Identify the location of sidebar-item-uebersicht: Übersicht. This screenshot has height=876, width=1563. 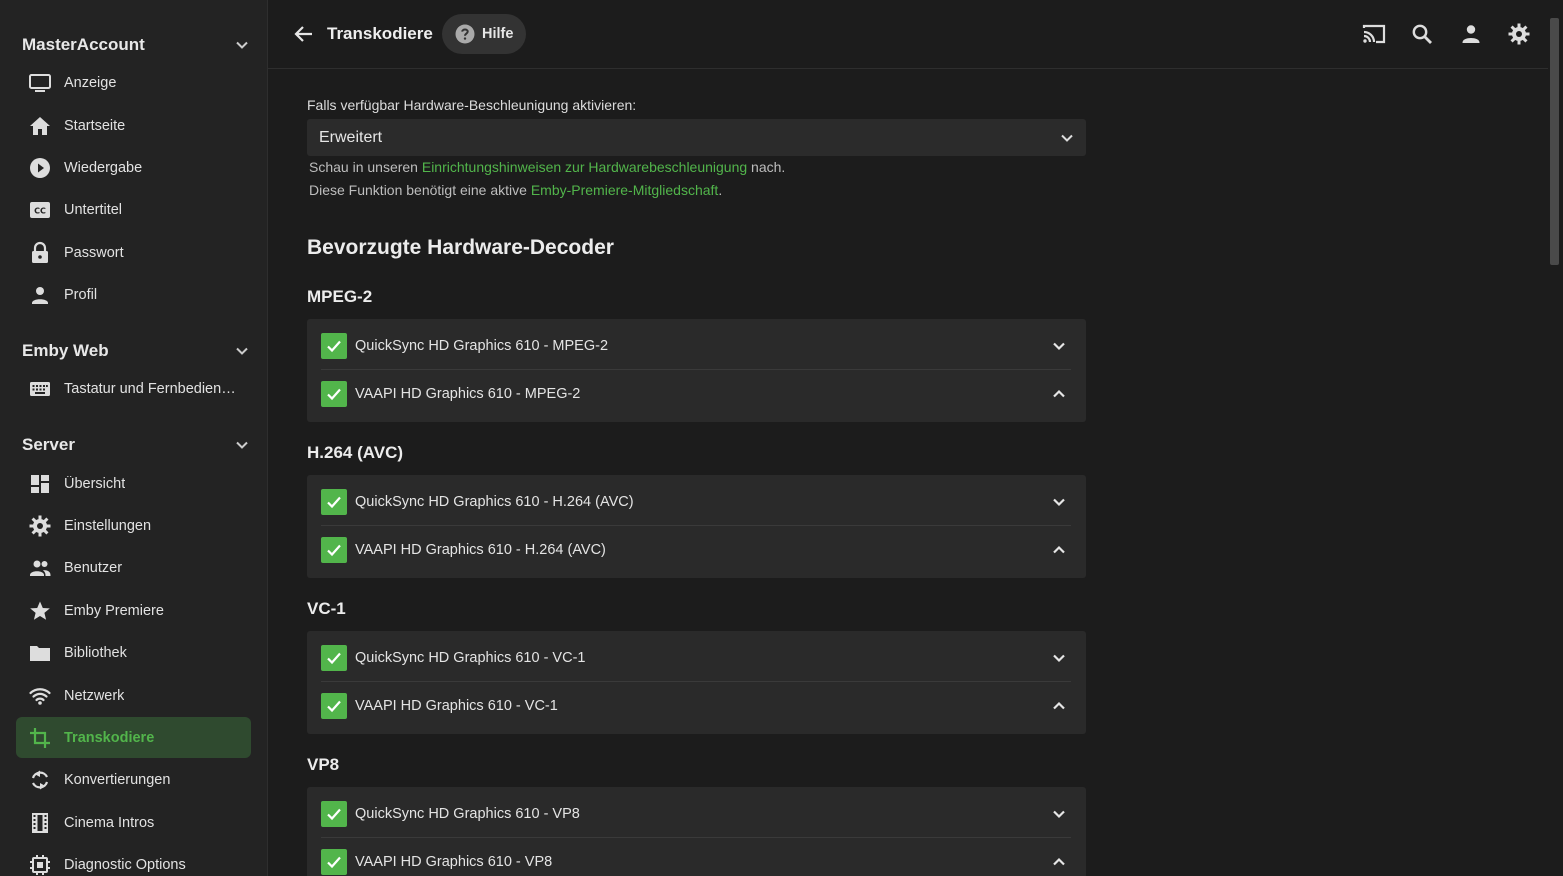
(133, 483).